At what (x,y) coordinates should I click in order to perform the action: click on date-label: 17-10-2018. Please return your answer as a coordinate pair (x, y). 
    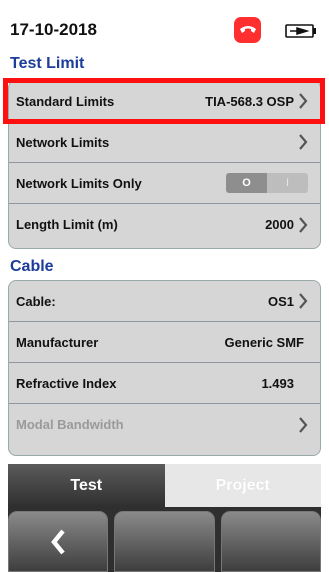
    Looking at the image, I should click on (53, 29).